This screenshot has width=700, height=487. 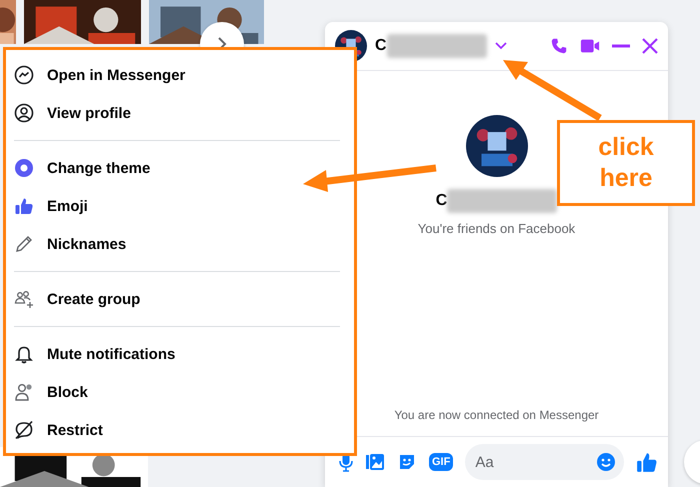 What do you see at coordinates (621, 46) in the screenshot?
I see `minimize-icon` at bounding box center [621, 46].